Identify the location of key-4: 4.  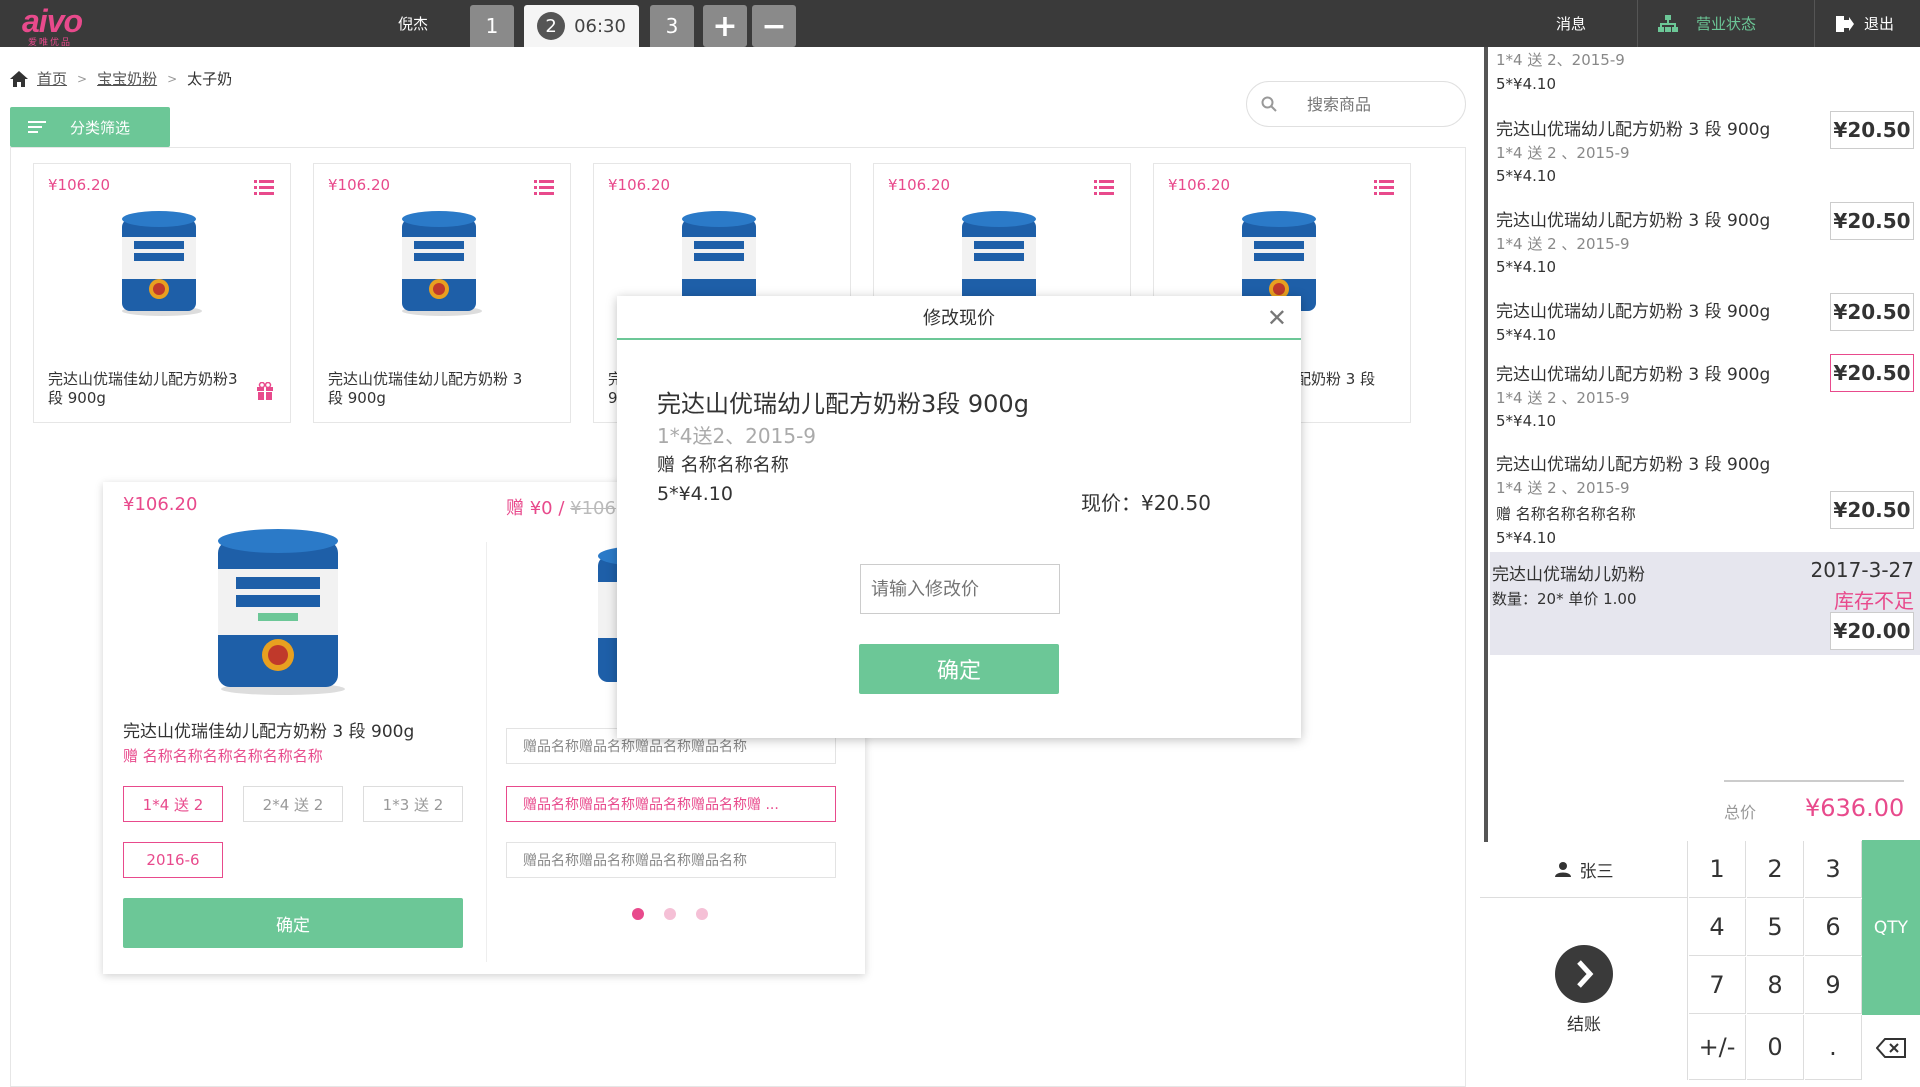
(1717, 927).